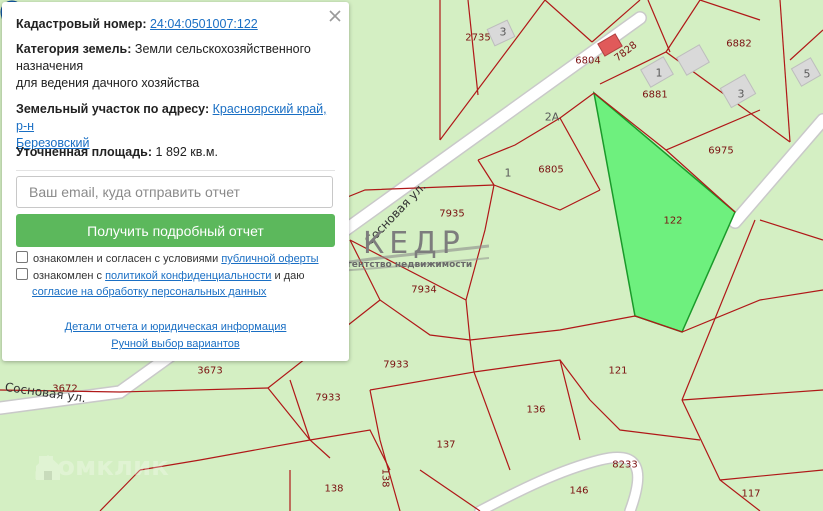 The height and width of the screenshot is (511, 823). I want to click on area-row: Уточненная площадь: 1 892 кв.м., so click(175, 152).